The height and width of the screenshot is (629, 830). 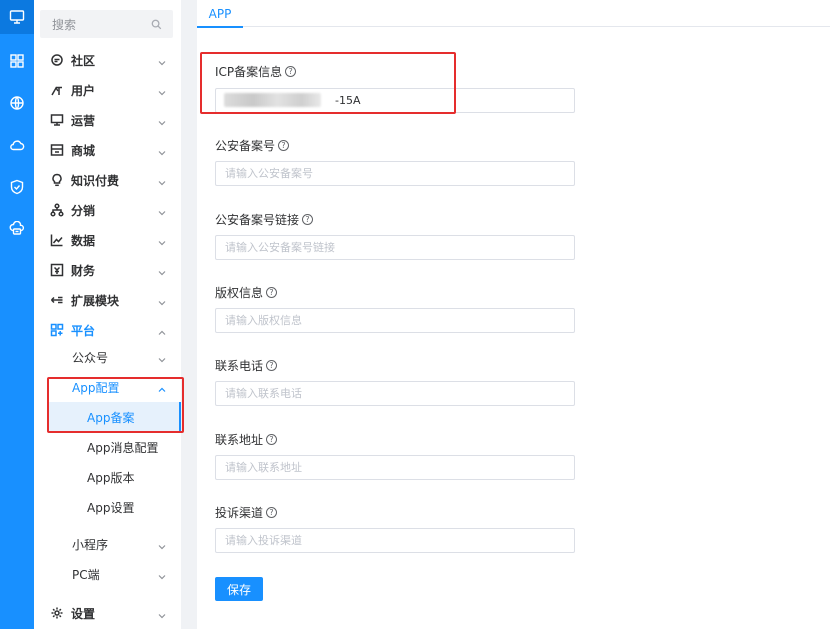 I want to click on menu-distribution: 分销, so click(x=107, y=210).